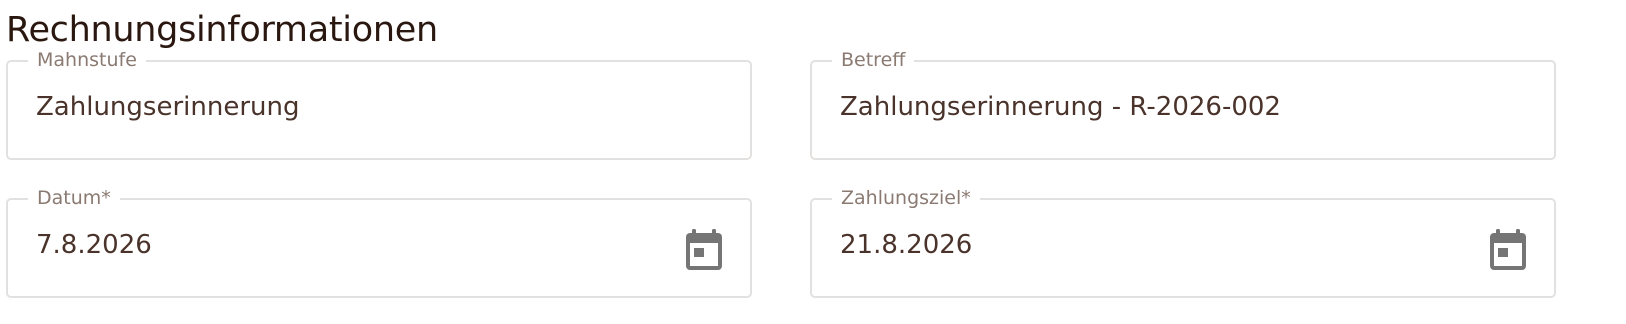  What do you see at coordinates (906, 198) in the screenshot?
I see `zahlungsziel-label: Zahlungsziel*` at bounding box center [906, 198].